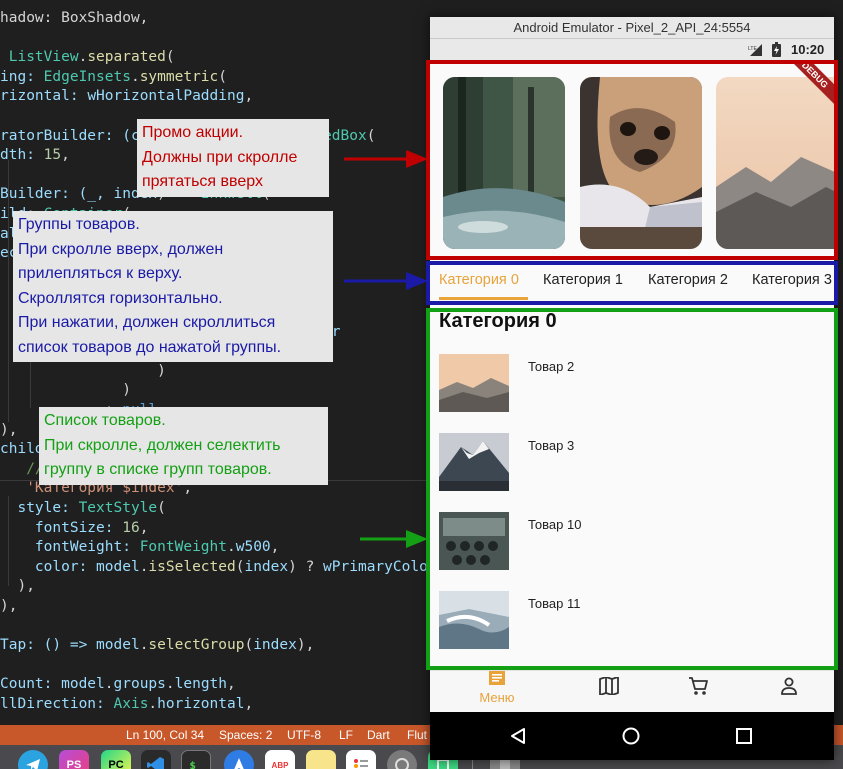 This screenshot has width=843, height=769. Describe the element at coordinates (33, 759) in the screenshot. I see `telegram-icon` at that location.